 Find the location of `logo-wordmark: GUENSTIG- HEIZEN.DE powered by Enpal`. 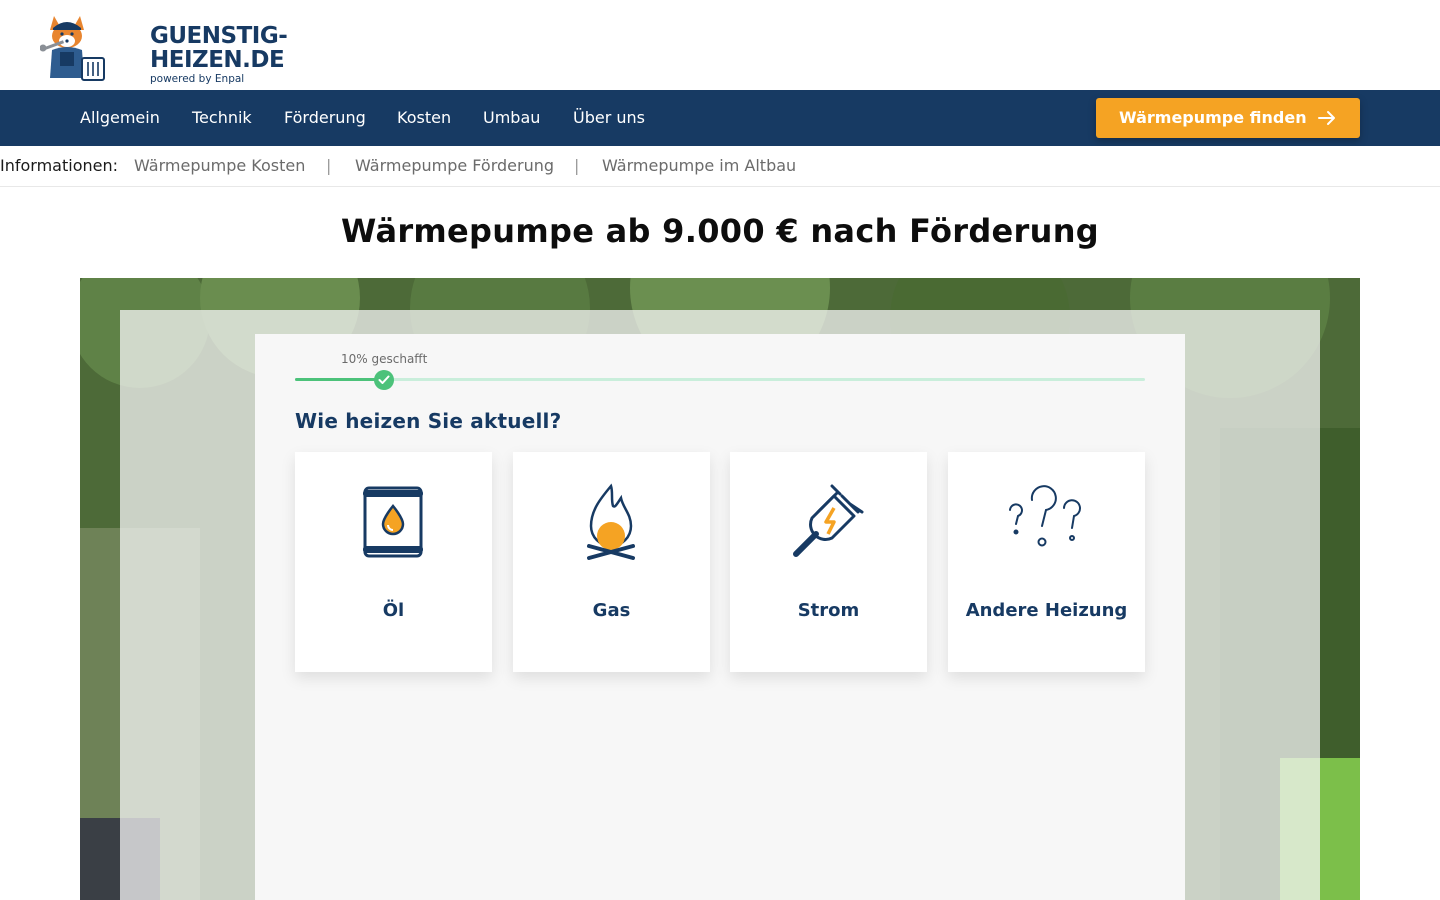

logo-wordmark: GUENSTIG- HEIZEN.DE powered by Enpal is located at coordinates (219, 54).